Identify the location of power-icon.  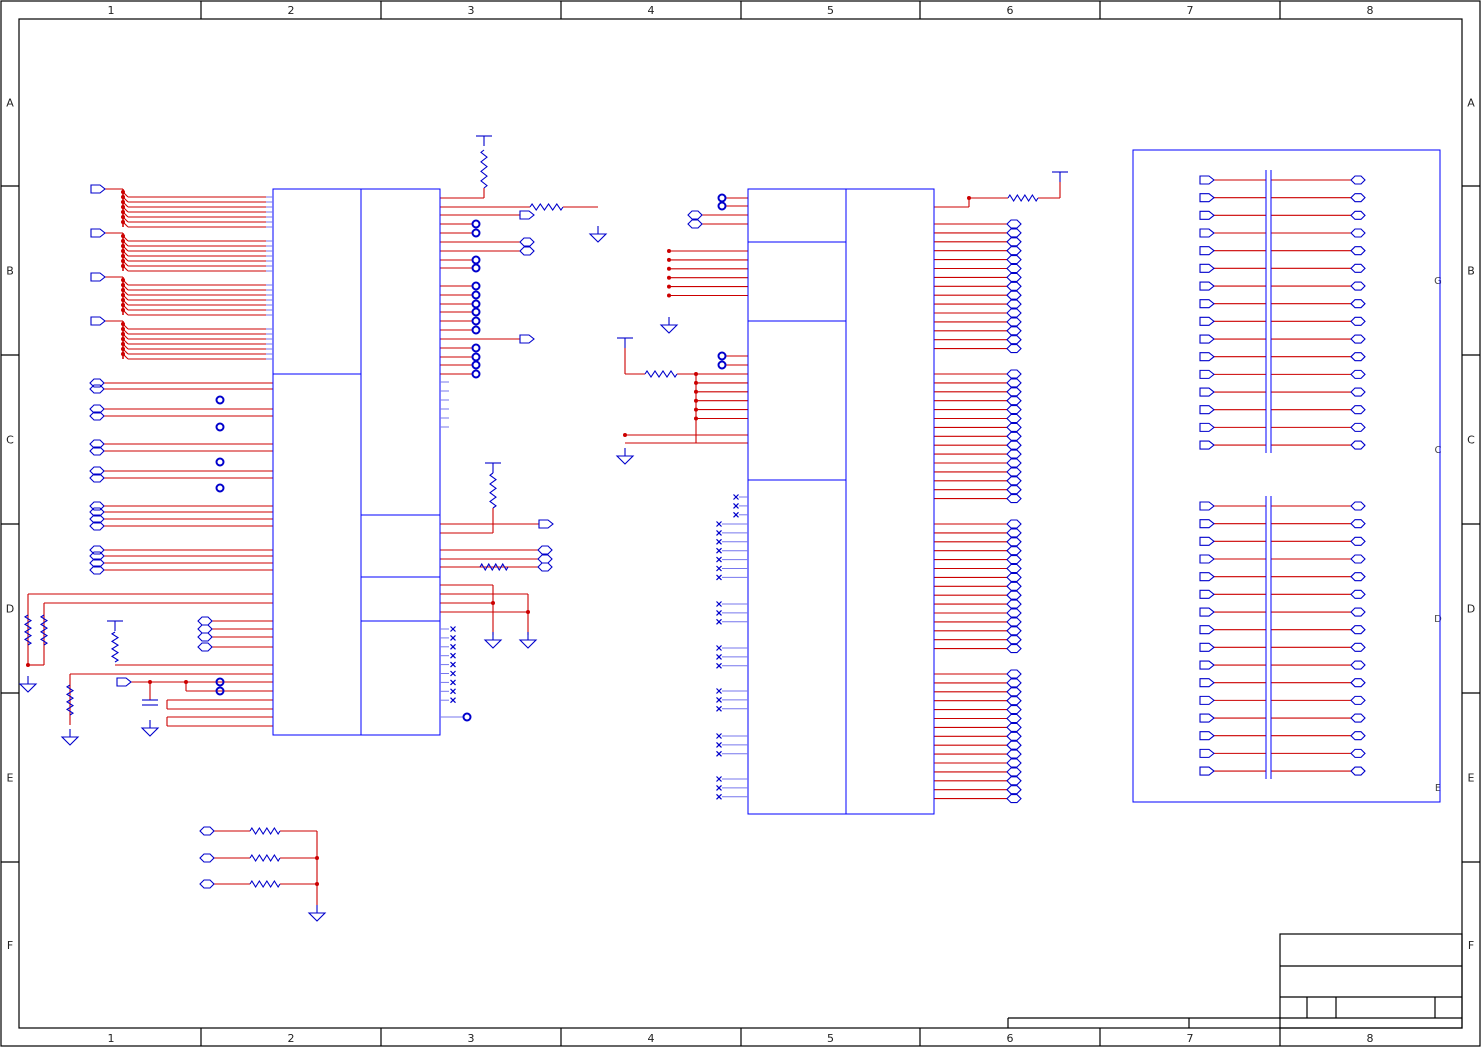
(1060, 176).